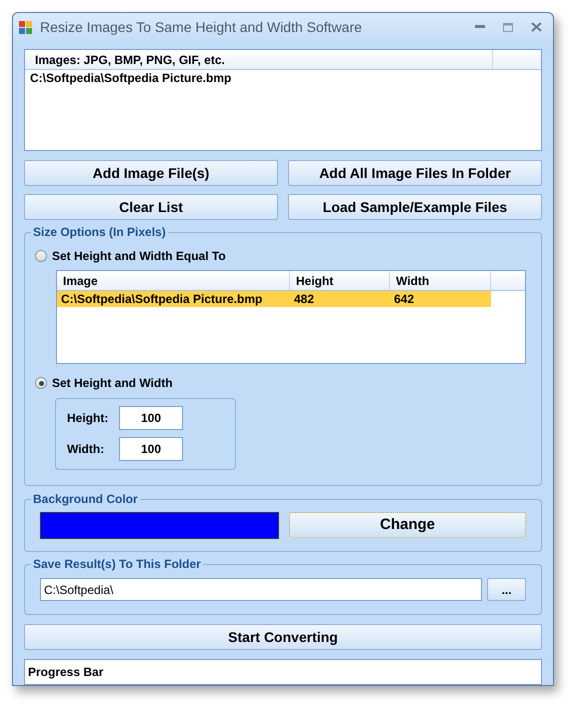  I want to click on field-label: Width:, so click(86, 449).